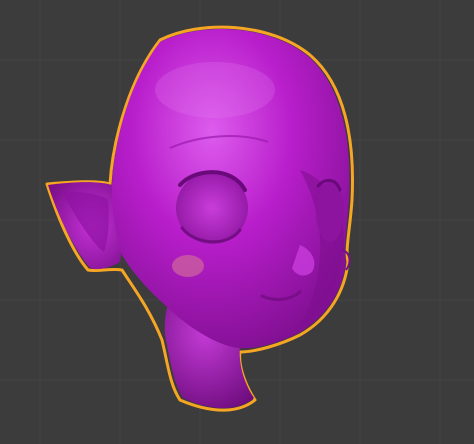 Image resolution: width=474 pixels, height=444 pixels. What do you see at coordinates (188, 266) in the screenshot?
I see `cheek-blush` at bounding box center [188, 266].